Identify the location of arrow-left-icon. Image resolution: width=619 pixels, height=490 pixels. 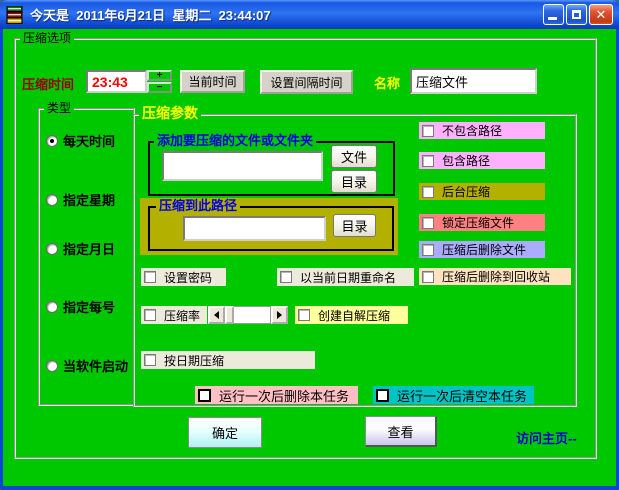
(216, 315).